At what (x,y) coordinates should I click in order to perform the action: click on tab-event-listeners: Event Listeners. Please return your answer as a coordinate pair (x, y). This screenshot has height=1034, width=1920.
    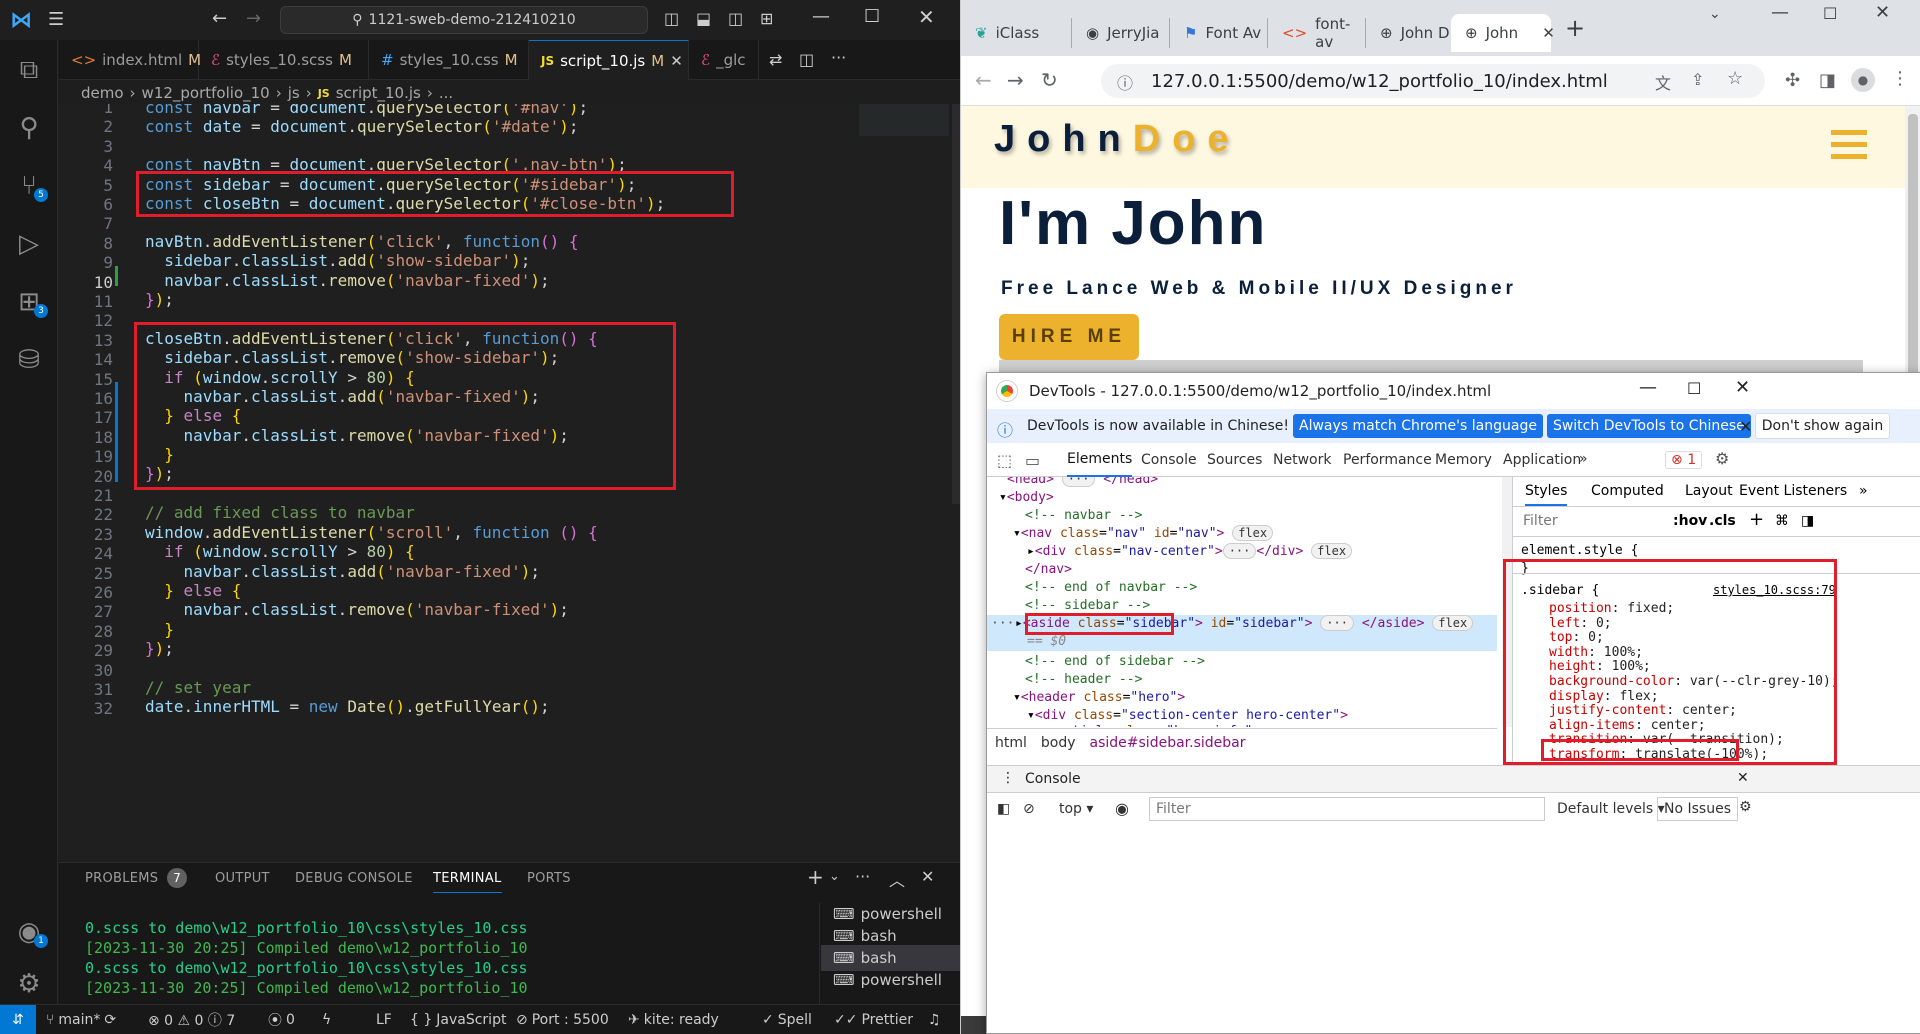
    Looking at the image, I should click on (1793, 491).